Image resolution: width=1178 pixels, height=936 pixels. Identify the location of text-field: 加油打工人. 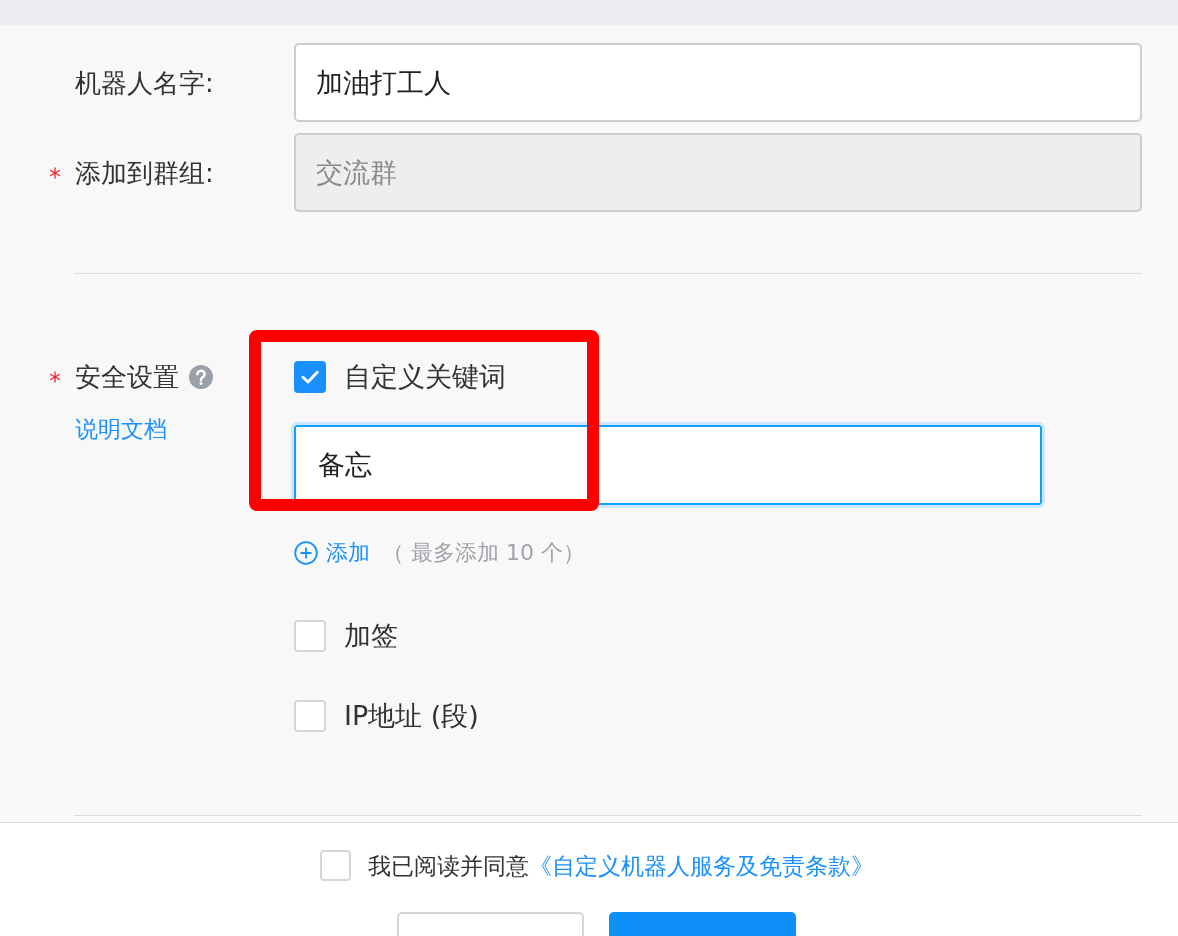
(718, 82).